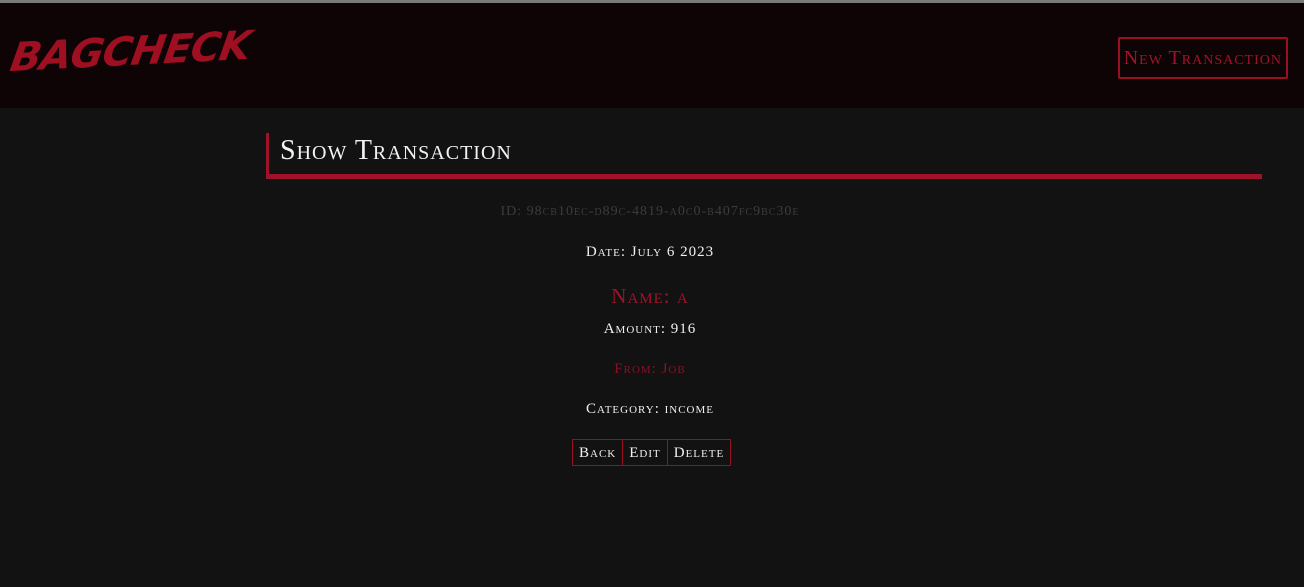  What do you see at coordinates (396, 150) in the screenshot?
I see `page-title: Show Transaction` at bounding box center [396, 150].